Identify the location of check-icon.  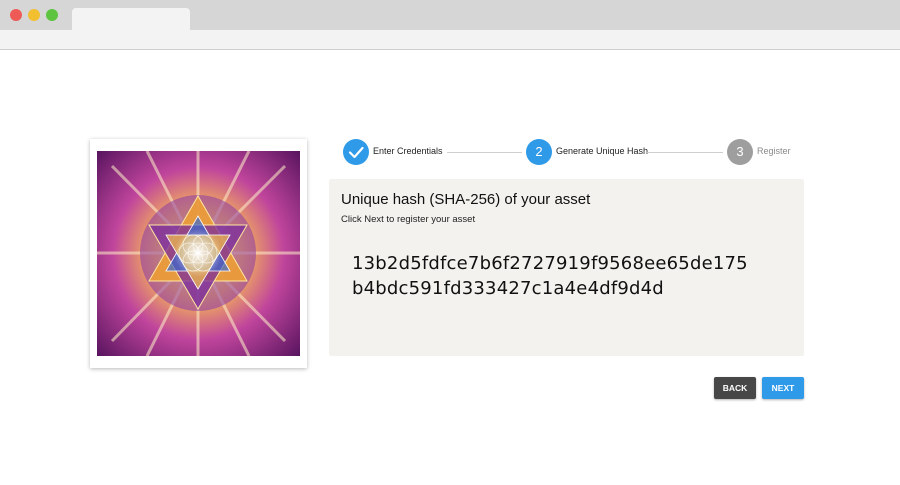
(356, 152).